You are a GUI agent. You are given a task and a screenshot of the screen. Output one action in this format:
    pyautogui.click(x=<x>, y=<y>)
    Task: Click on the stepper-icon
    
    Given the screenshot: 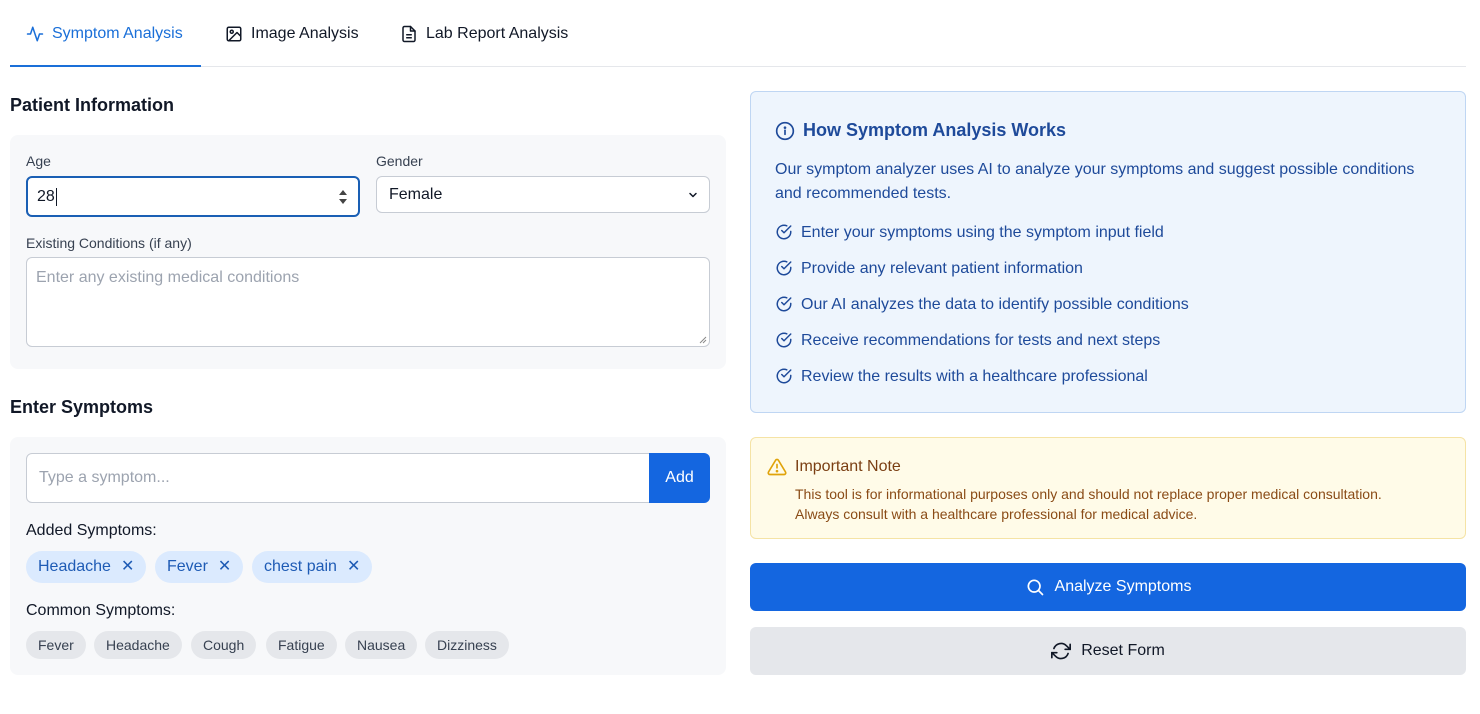 What is the action you would take?
    pyautogui.click(x=343, y=197)
    